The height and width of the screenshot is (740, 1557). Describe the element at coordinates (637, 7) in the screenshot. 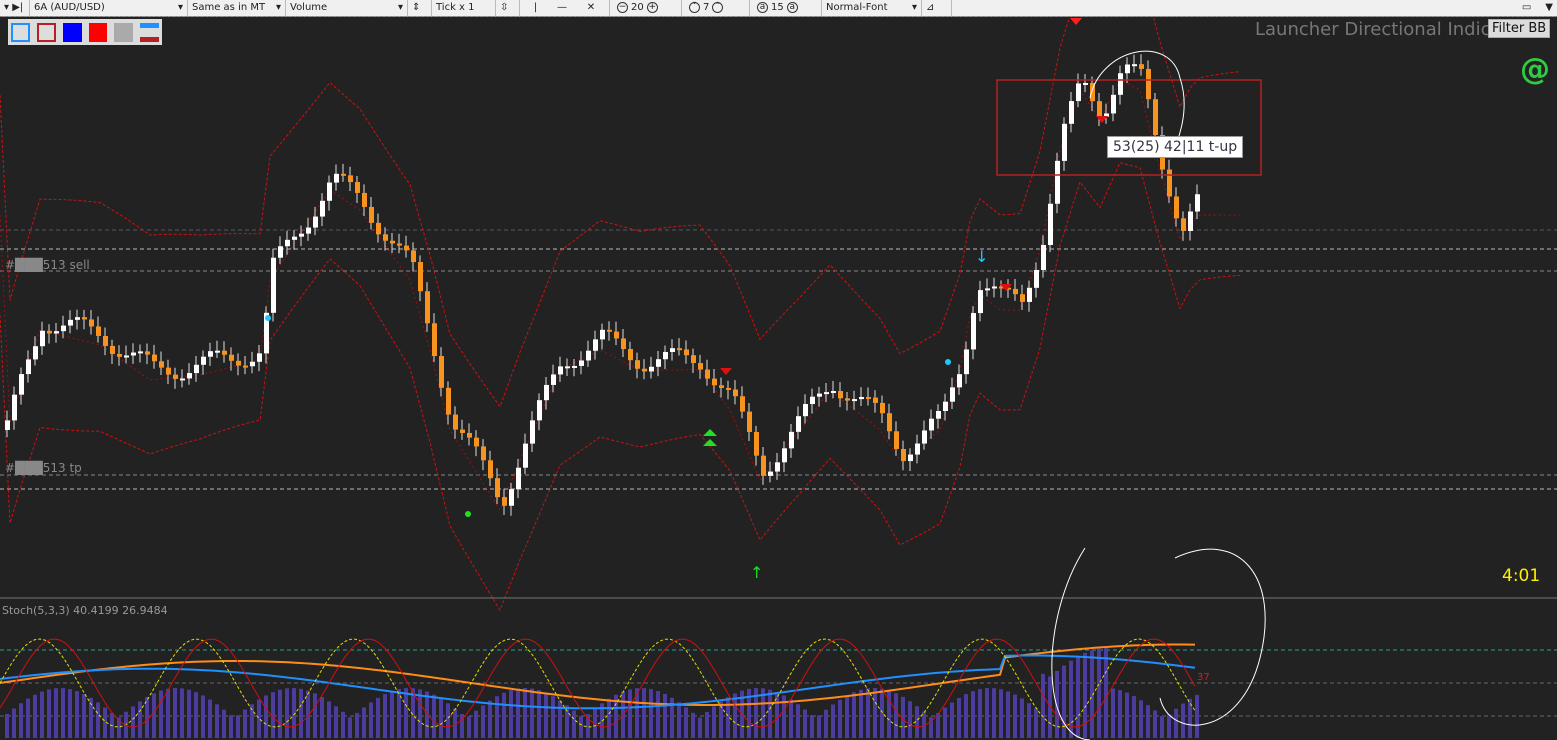

I see `size-value: 20` at that location.